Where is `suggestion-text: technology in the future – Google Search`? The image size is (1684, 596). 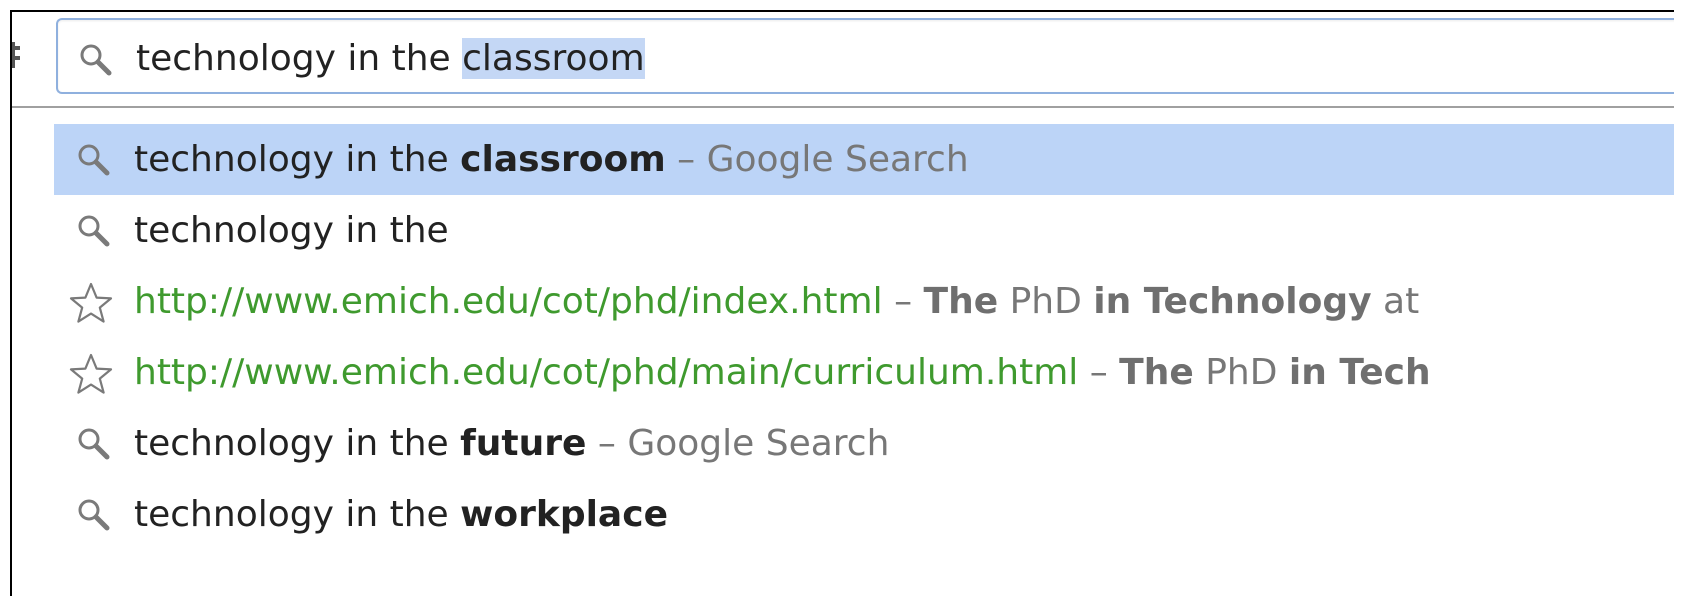 suggestion-text: technology in the future – Google Search is located at coordinates (511, 444).